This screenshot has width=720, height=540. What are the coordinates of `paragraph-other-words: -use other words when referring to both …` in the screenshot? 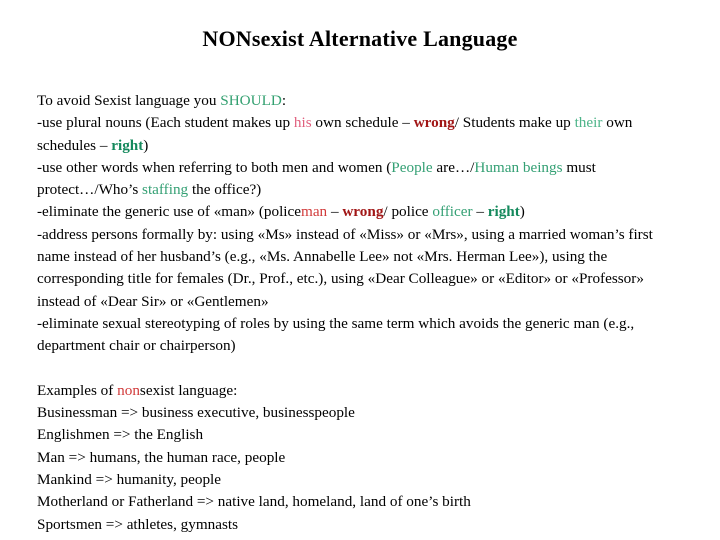 It's located at (362, 179).